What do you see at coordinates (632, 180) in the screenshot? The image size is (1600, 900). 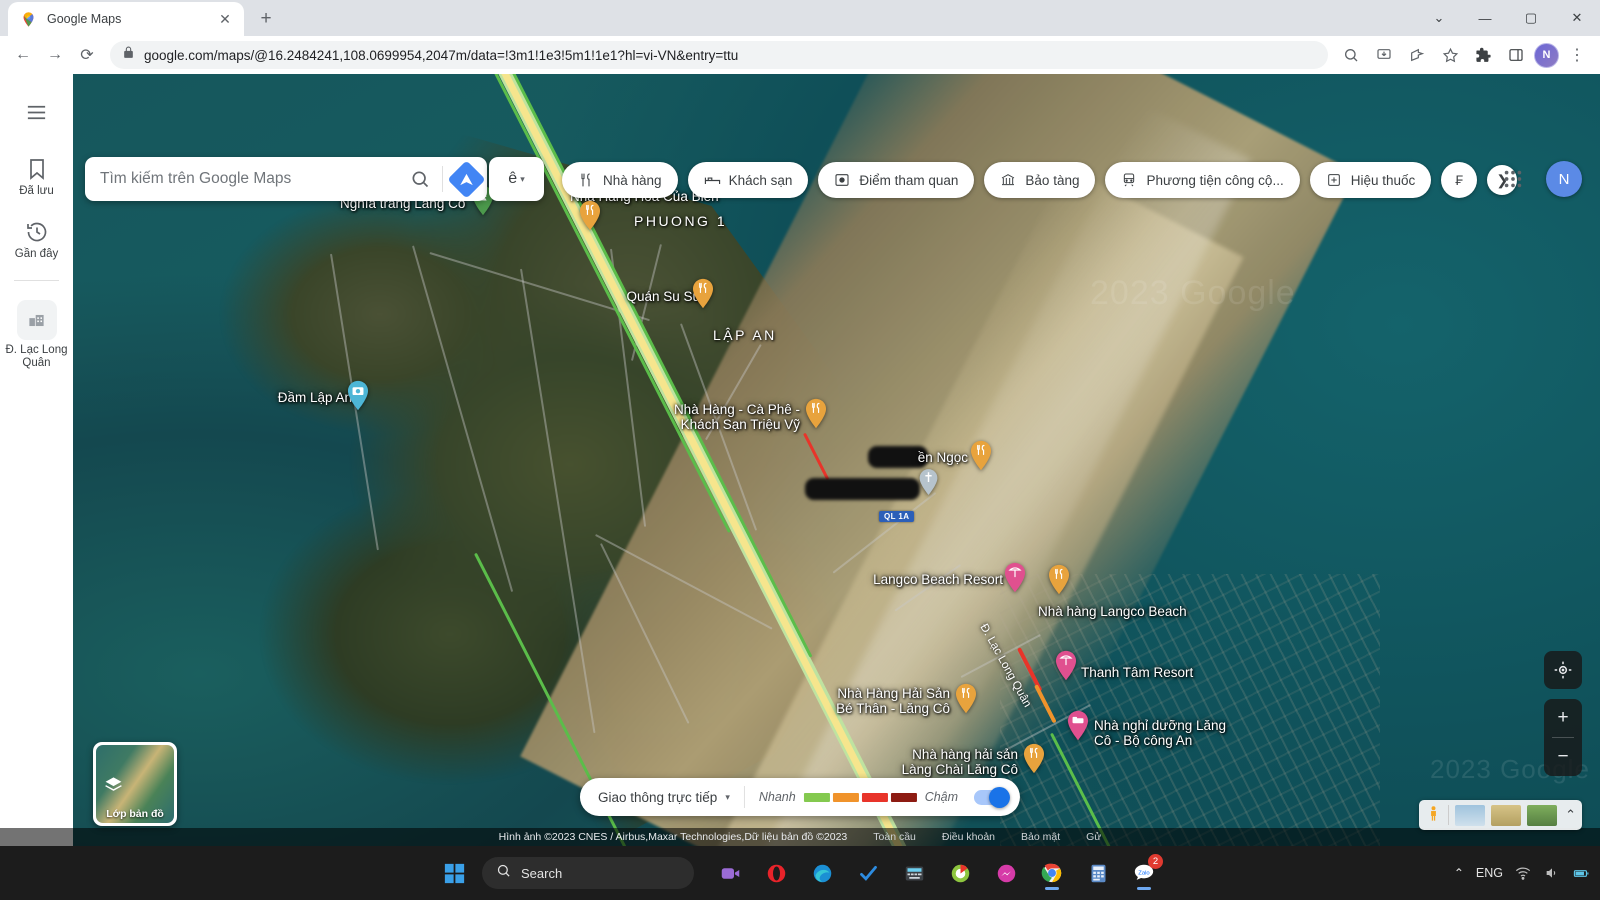 I see `chip-label: Nhà hàng` at bounding box center [632, 180].